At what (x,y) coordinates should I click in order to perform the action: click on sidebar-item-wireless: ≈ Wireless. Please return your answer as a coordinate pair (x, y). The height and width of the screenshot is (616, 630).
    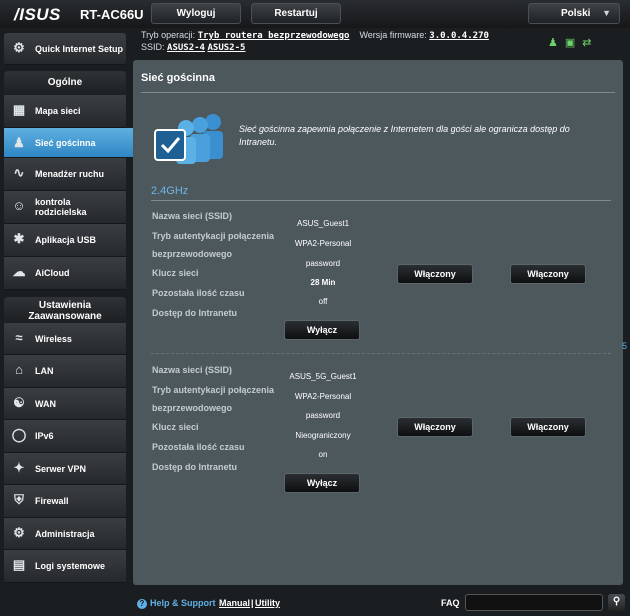
    Looking at the image, I should click on (65, 339).